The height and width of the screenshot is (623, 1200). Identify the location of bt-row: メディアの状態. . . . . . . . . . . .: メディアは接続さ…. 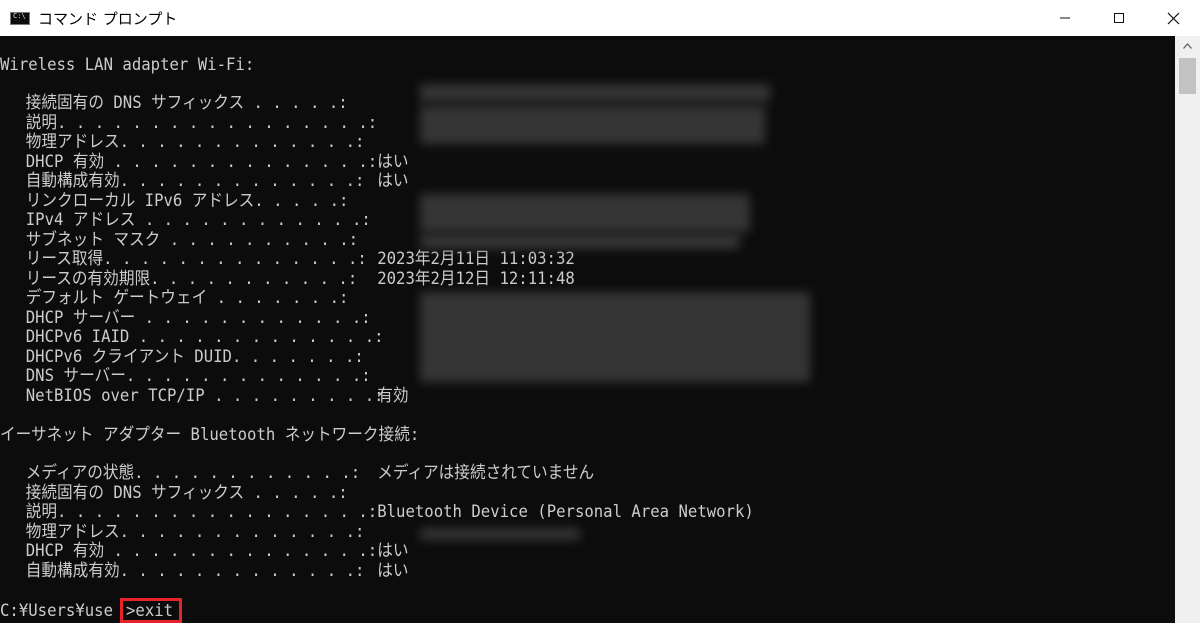
(310, 473).